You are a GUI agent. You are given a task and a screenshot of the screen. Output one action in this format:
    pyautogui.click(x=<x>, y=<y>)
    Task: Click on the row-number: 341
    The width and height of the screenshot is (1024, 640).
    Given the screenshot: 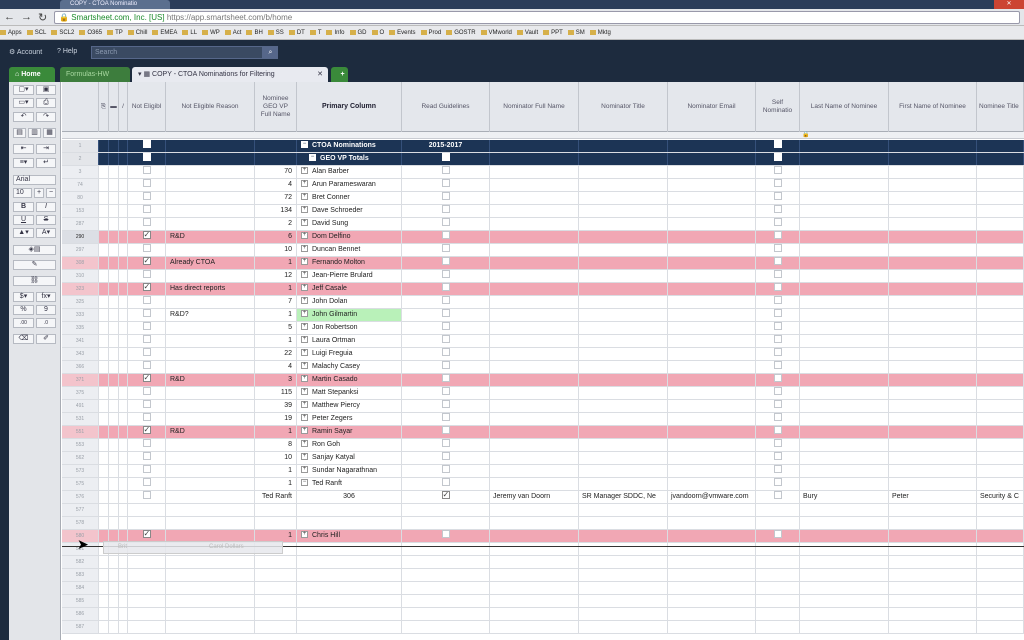 What is the action you would take?
    pyautogui.click(x=80, y=341)
    